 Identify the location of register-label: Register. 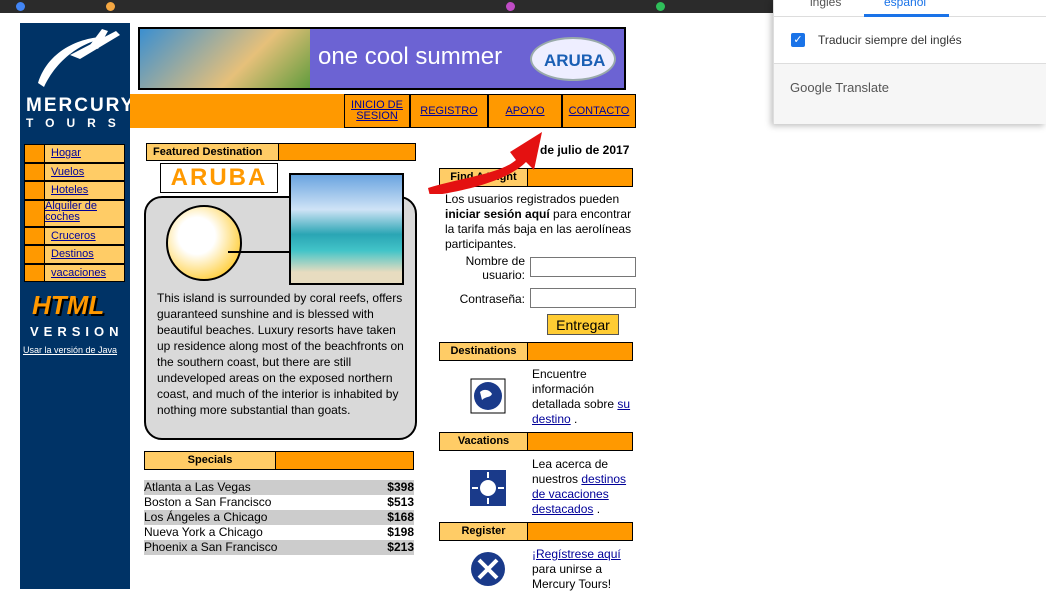
(484, 531).